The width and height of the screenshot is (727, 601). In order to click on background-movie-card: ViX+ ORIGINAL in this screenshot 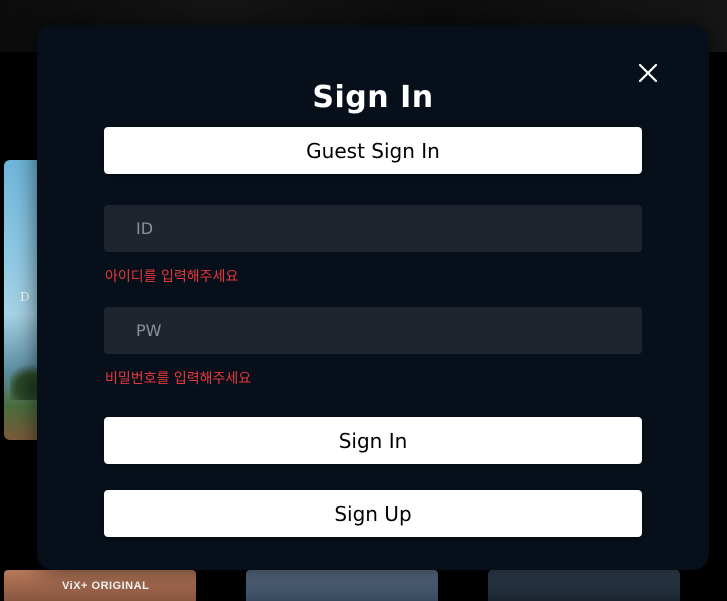, I will do `click(100, 585)`.